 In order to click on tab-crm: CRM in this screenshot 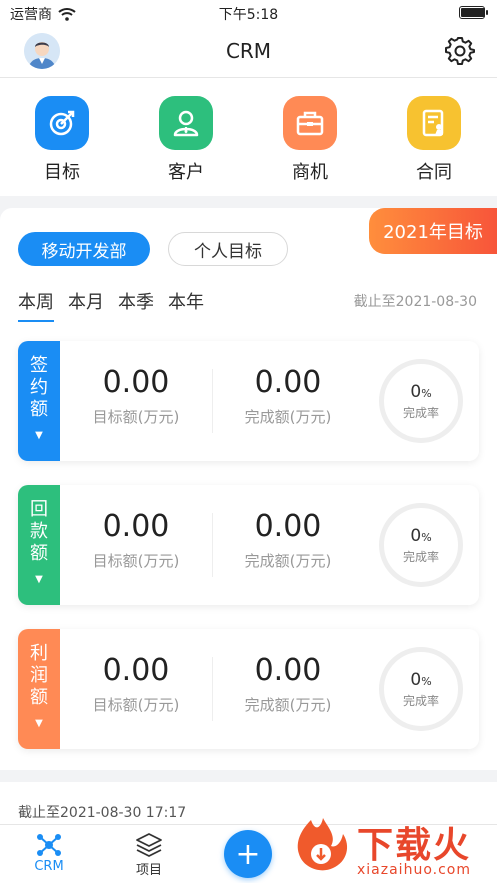, I will do `click(49, 852)`.